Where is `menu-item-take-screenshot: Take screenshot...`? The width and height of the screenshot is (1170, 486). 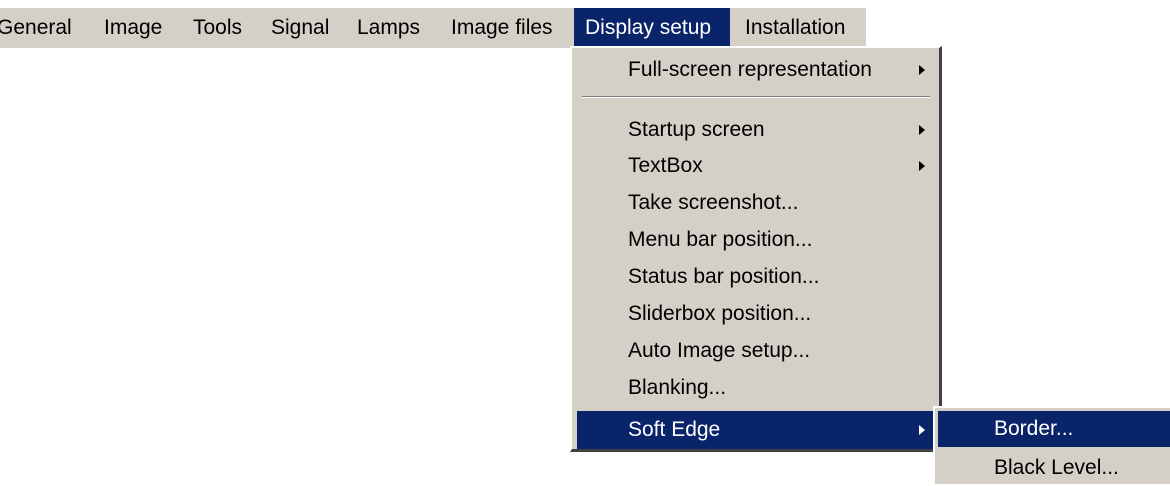
menu-item-take-screenshot: Take screenshot... is located at coordinates (757, 203).